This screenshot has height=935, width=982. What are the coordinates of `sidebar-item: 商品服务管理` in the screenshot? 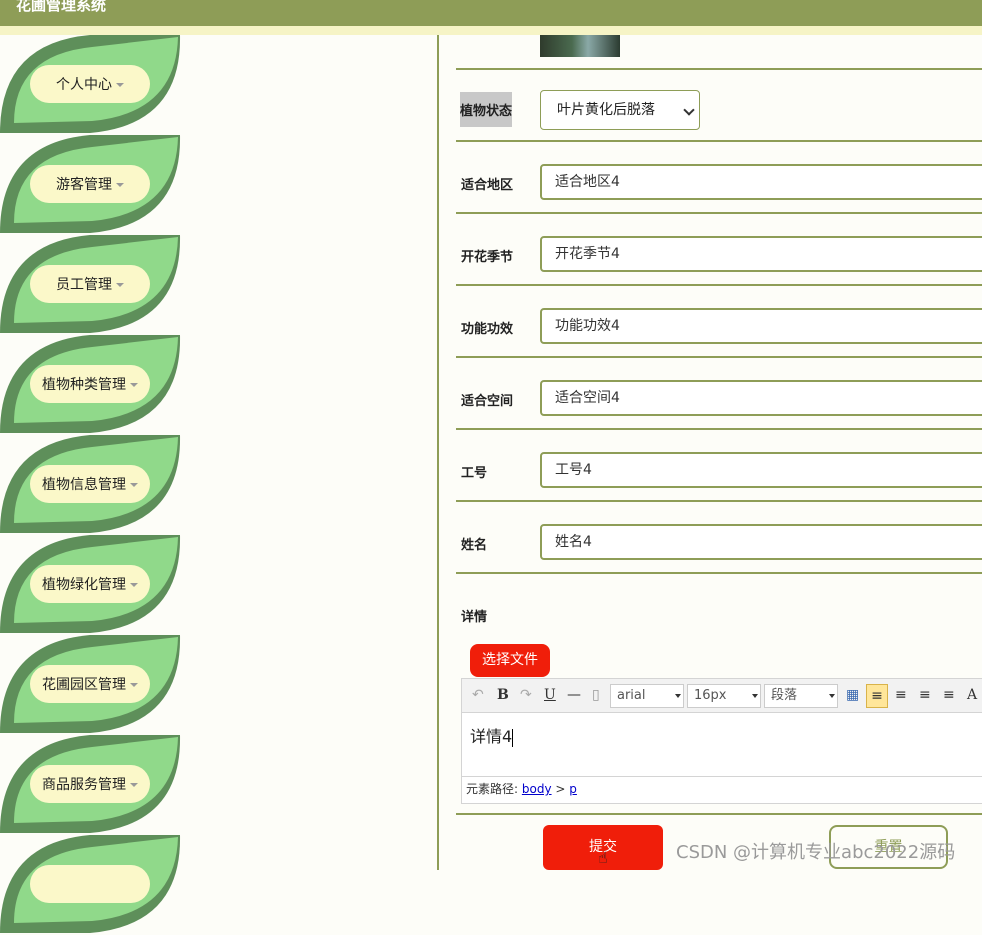 It's located at (91, 785).